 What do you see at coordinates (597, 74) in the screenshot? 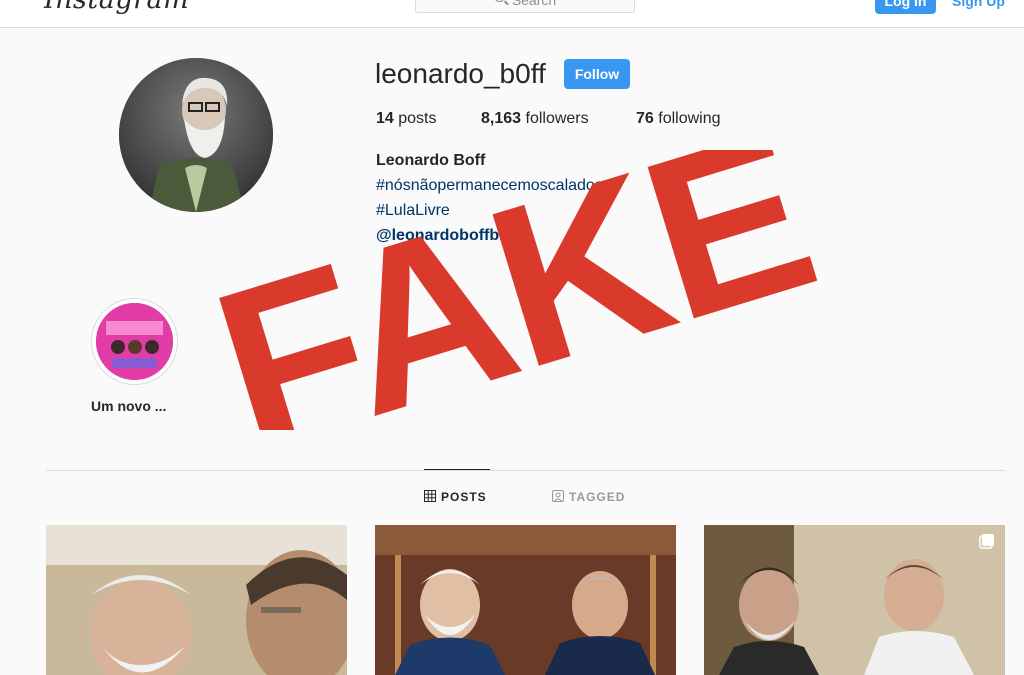
I see `follow-button: Follow` at bounding box center [597, 74].